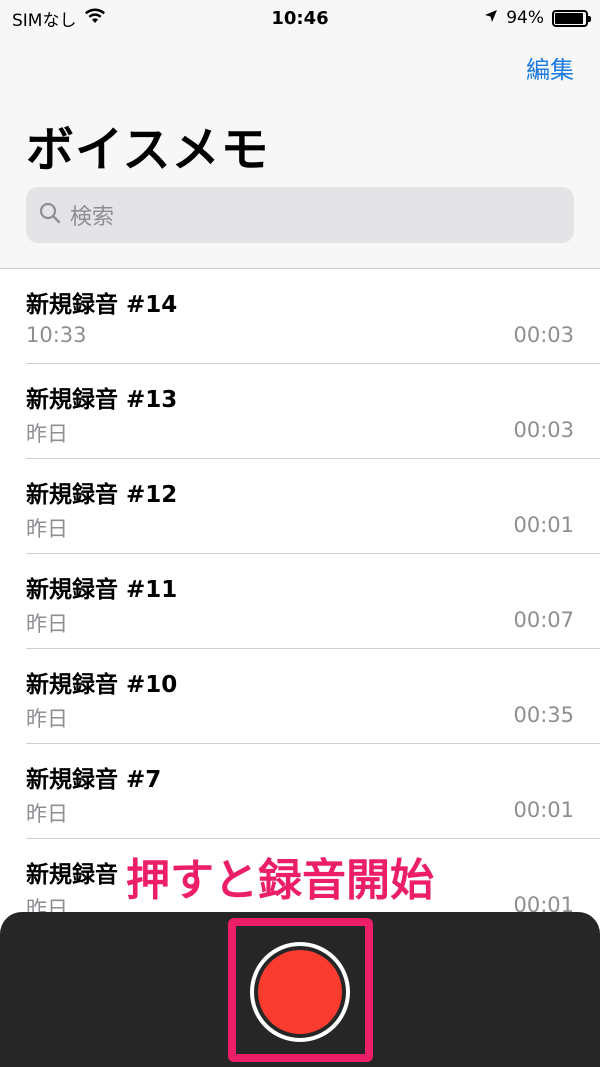 The image size is (600, 1067). I want to click on recording-title: 新規録音 #11, so click(102, 590).